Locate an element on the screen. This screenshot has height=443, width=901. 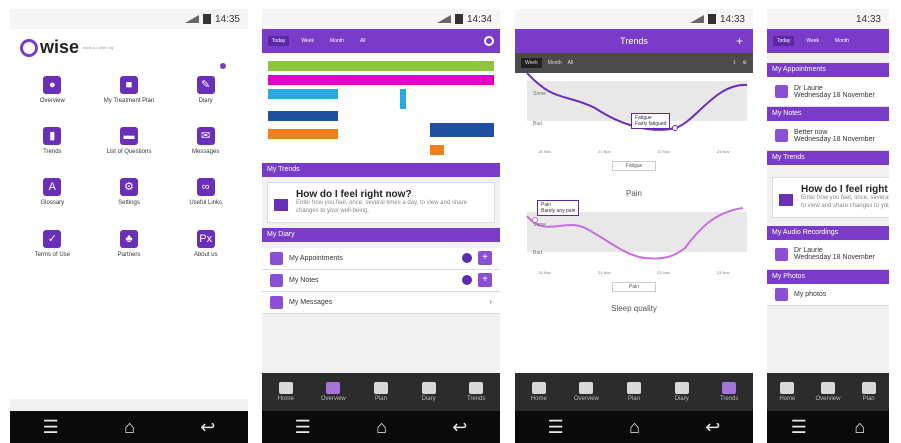
period-tabs: Today Week Month All is located at coordinates (381, 41).